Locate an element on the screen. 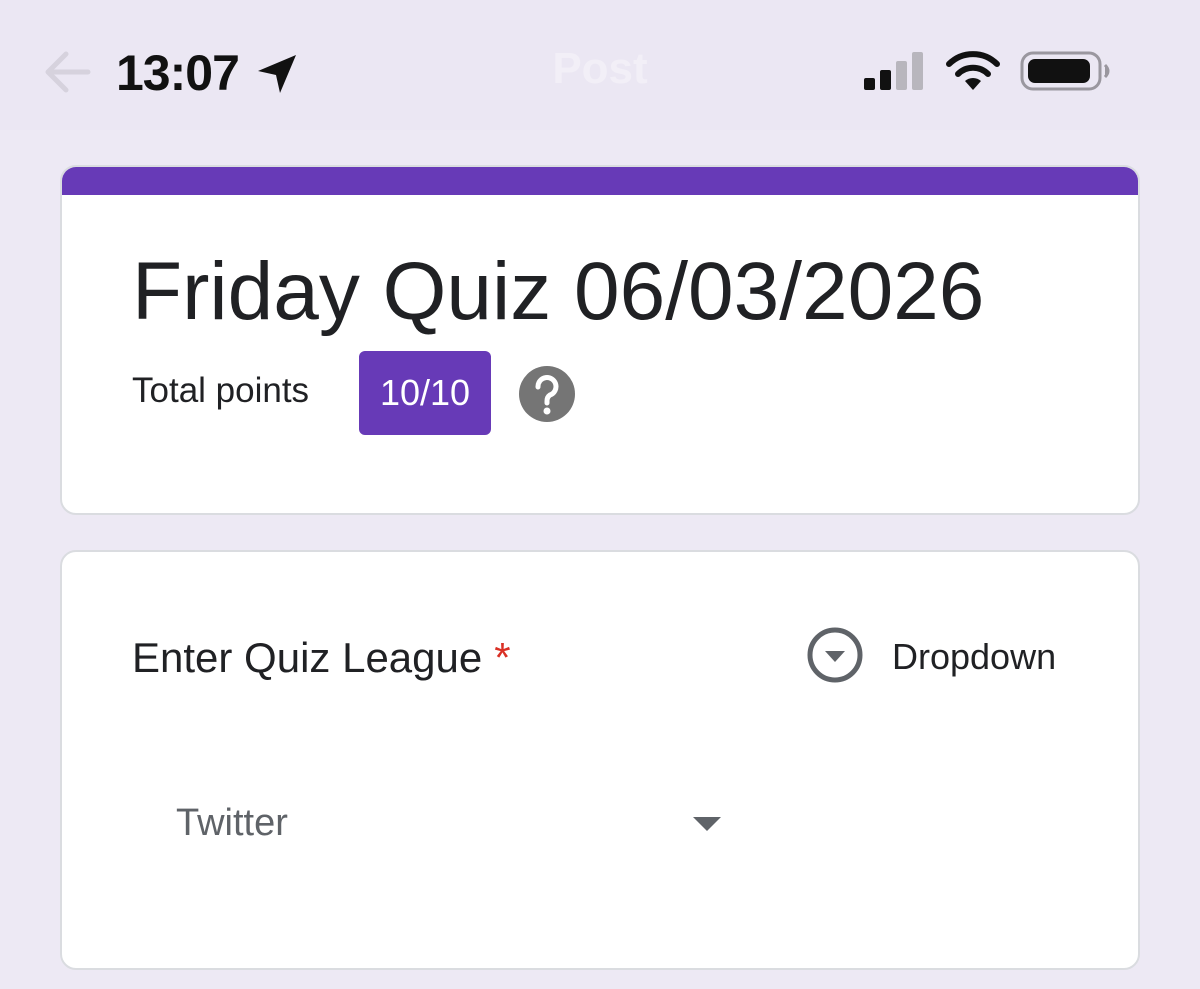 The image size is (1200, 989). total-points-label: Total points is located at coordinates (221, 390).